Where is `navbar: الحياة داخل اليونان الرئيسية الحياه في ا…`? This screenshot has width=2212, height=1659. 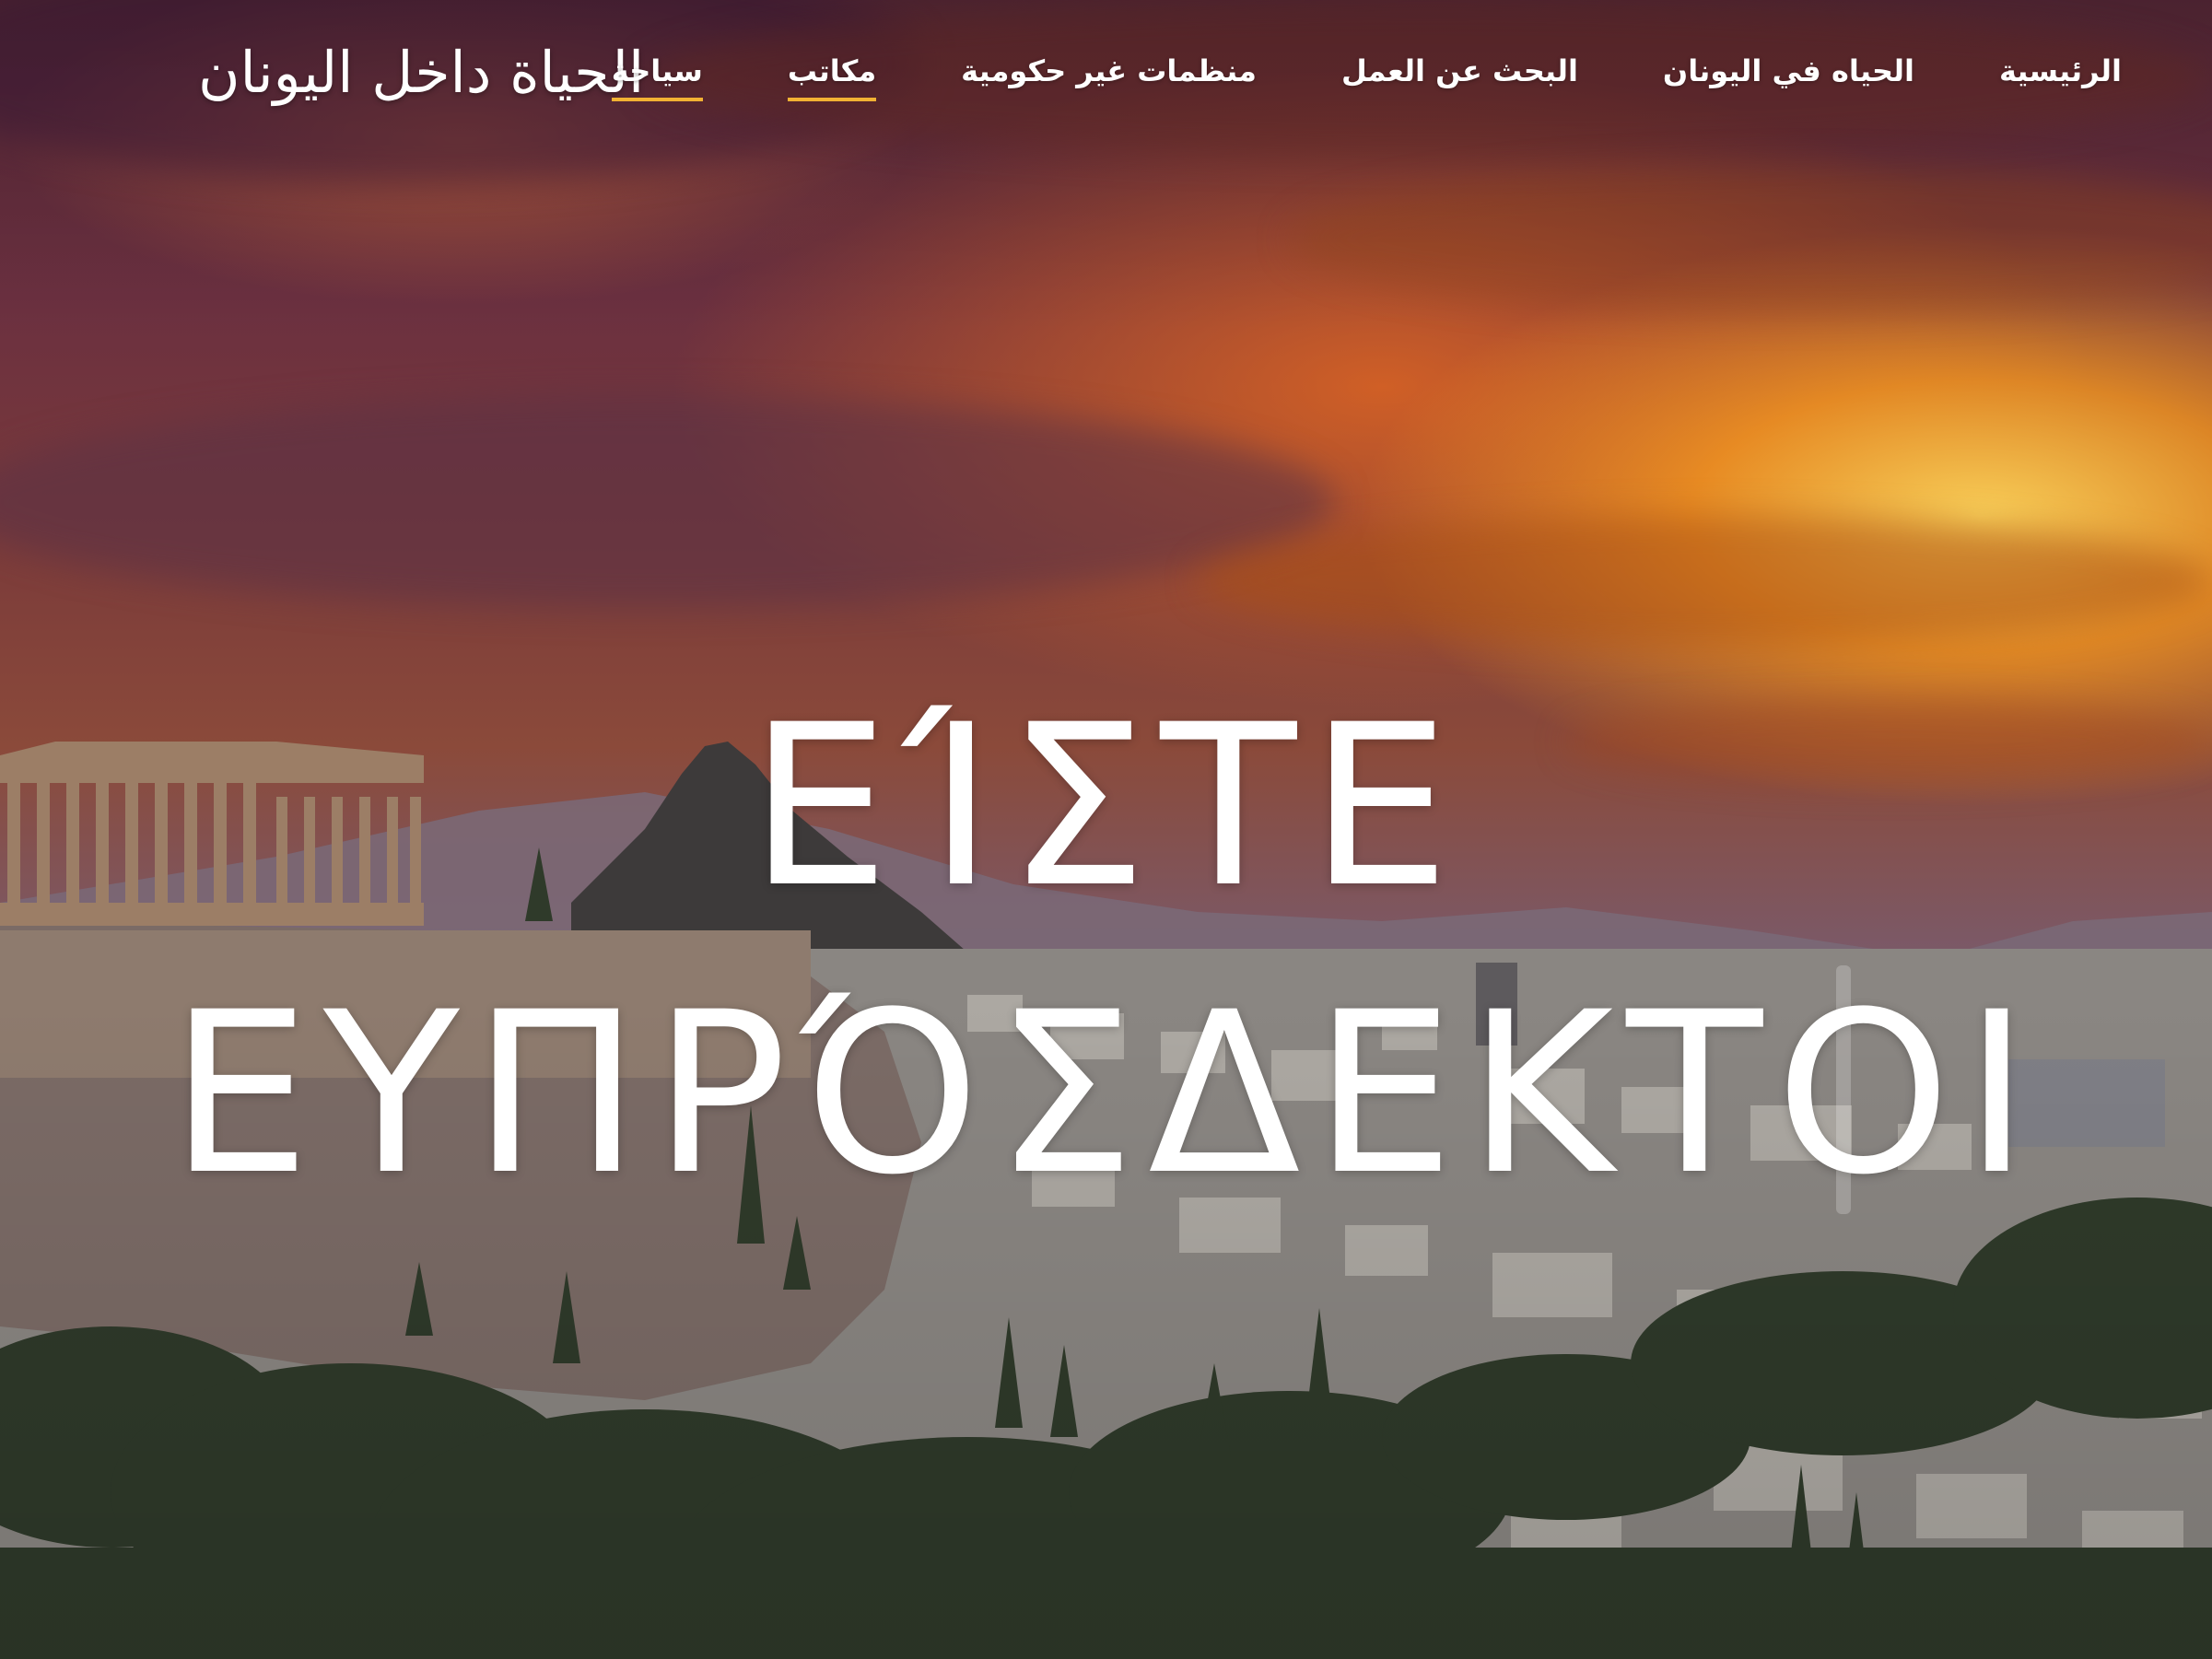
navbar: الحياة داخل اليونان الرئيسية الحياه في ا… is located at coordinates (1106, 83).